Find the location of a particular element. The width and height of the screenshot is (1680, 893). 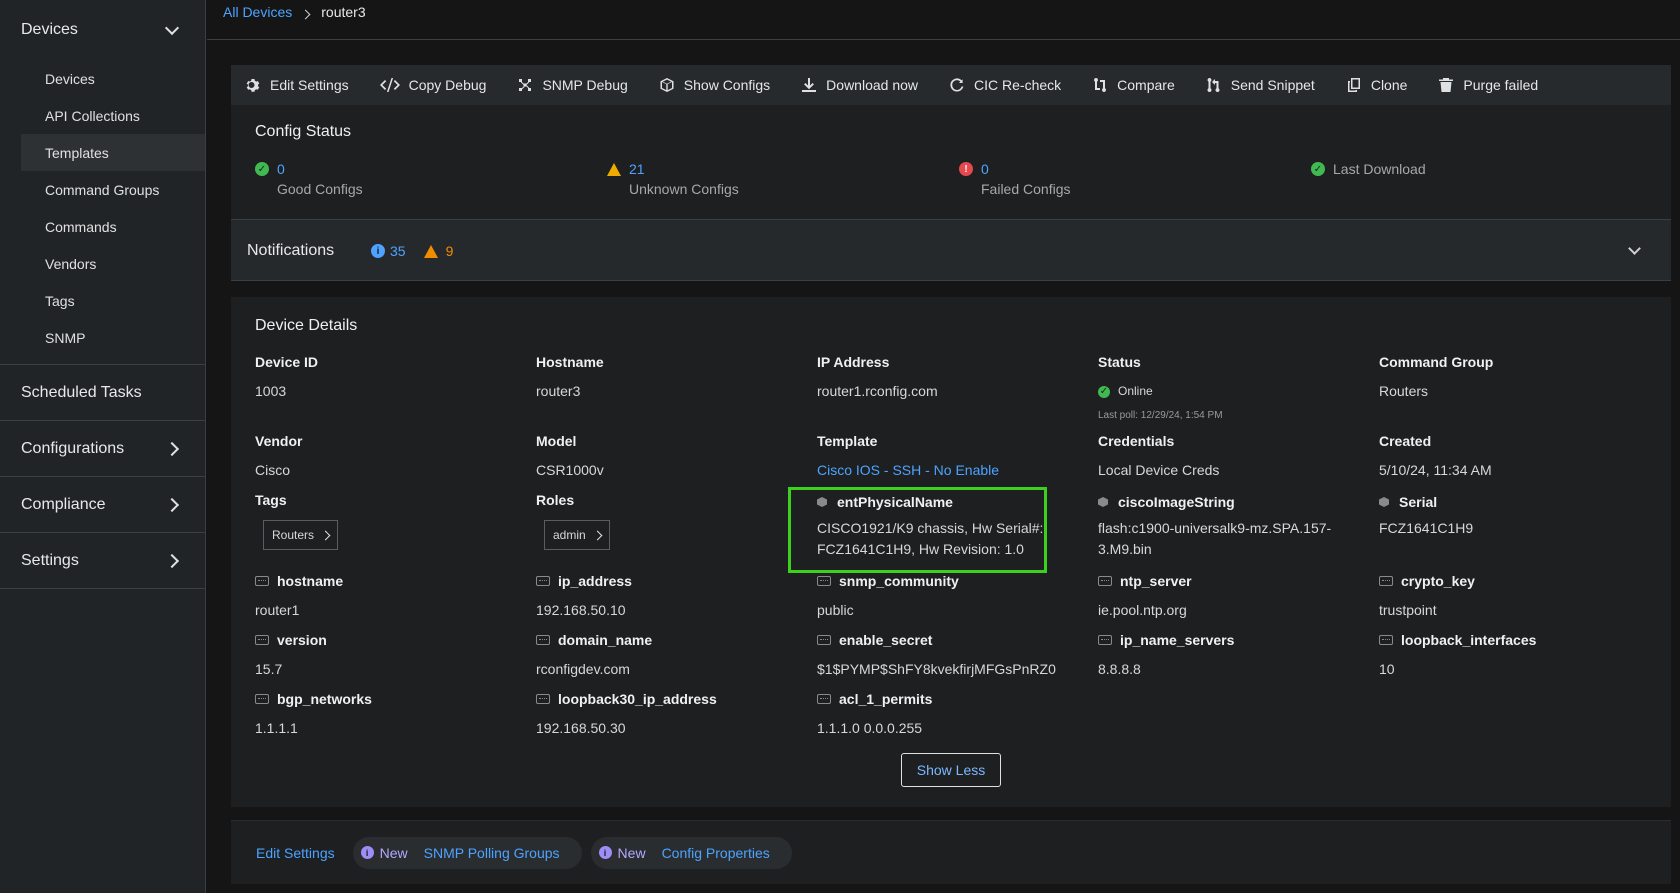

pill-label: SNMP Polling Groups is located at coordinates (491, 852).